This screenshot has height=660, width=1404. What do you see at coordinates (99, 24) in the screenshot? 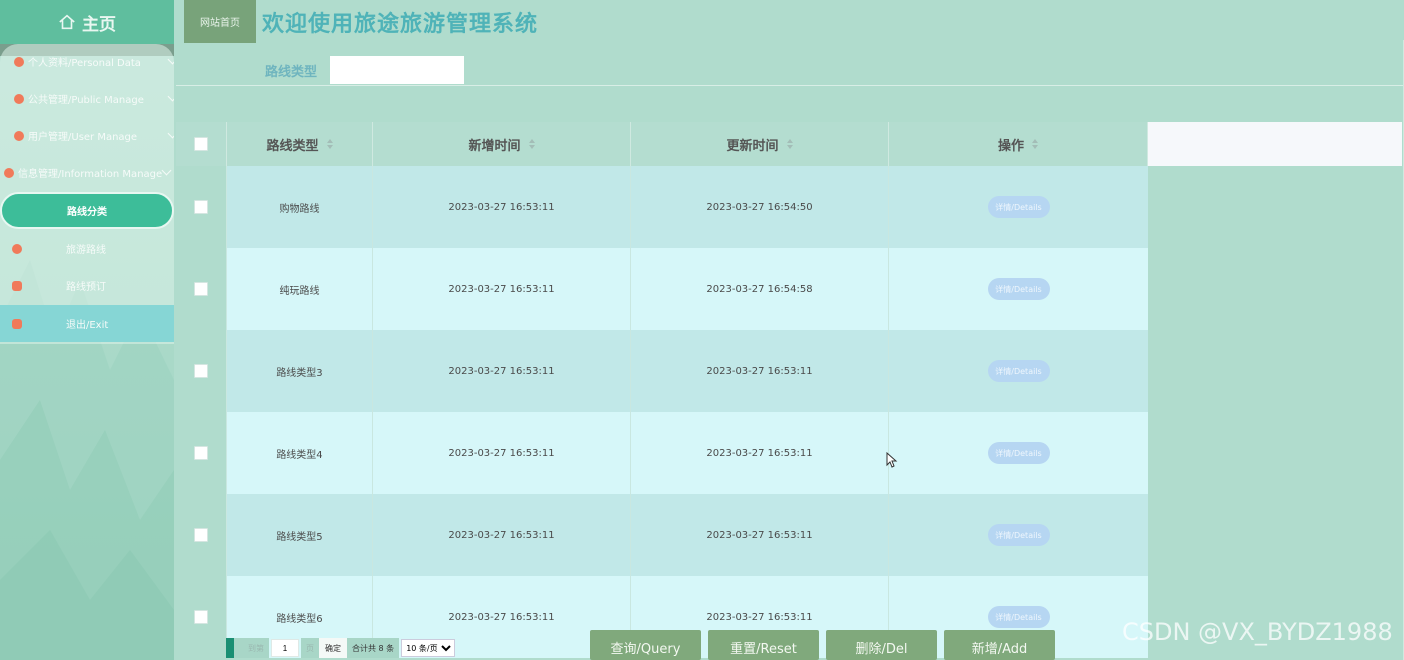
I see `sidebar-home-label: 主页` at bounding box center [99, 24].